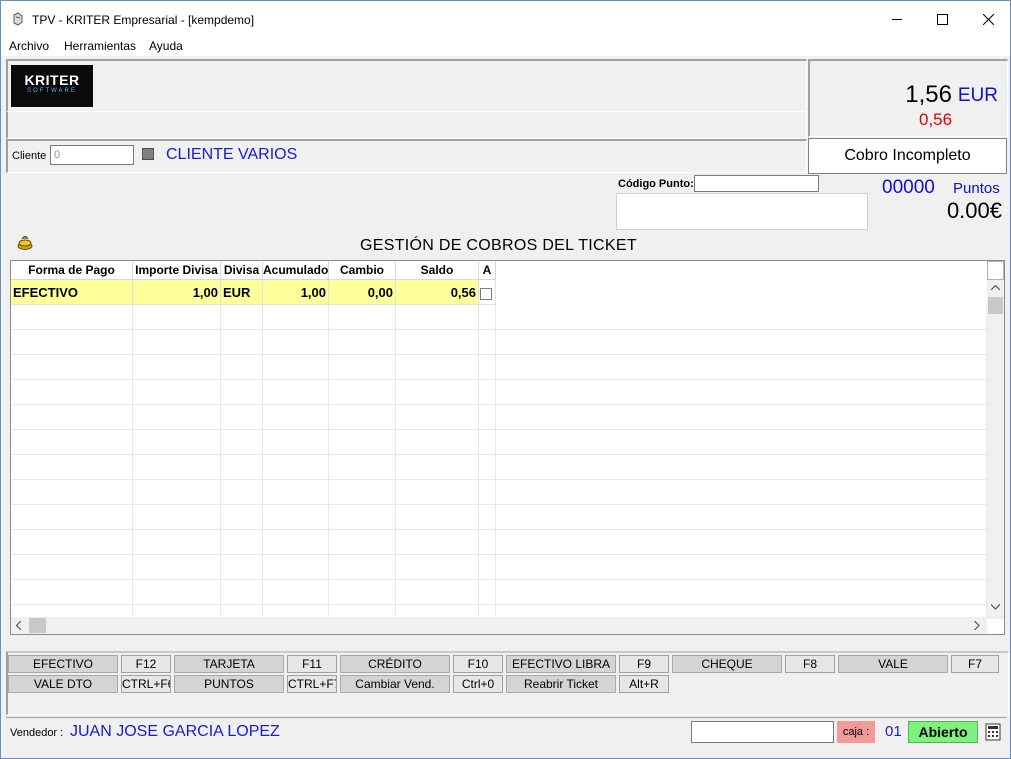 This screenshot has width=1011, height=759. What do you see at coordinates (29, 46) in the screenshot?
I see `menu-archivo: Archivo` at bounding box center [29, 46].